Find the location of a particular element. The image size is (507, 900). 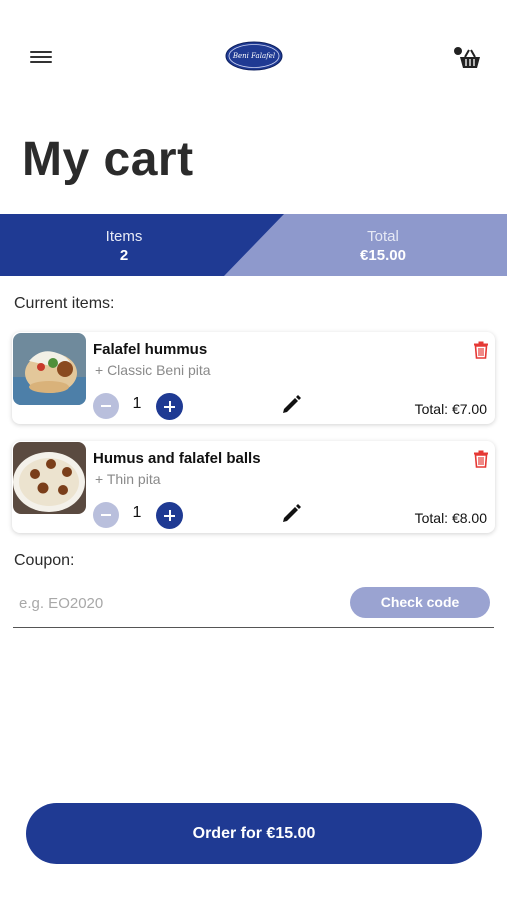

total-label: Total is located at coordinates (383, 236).